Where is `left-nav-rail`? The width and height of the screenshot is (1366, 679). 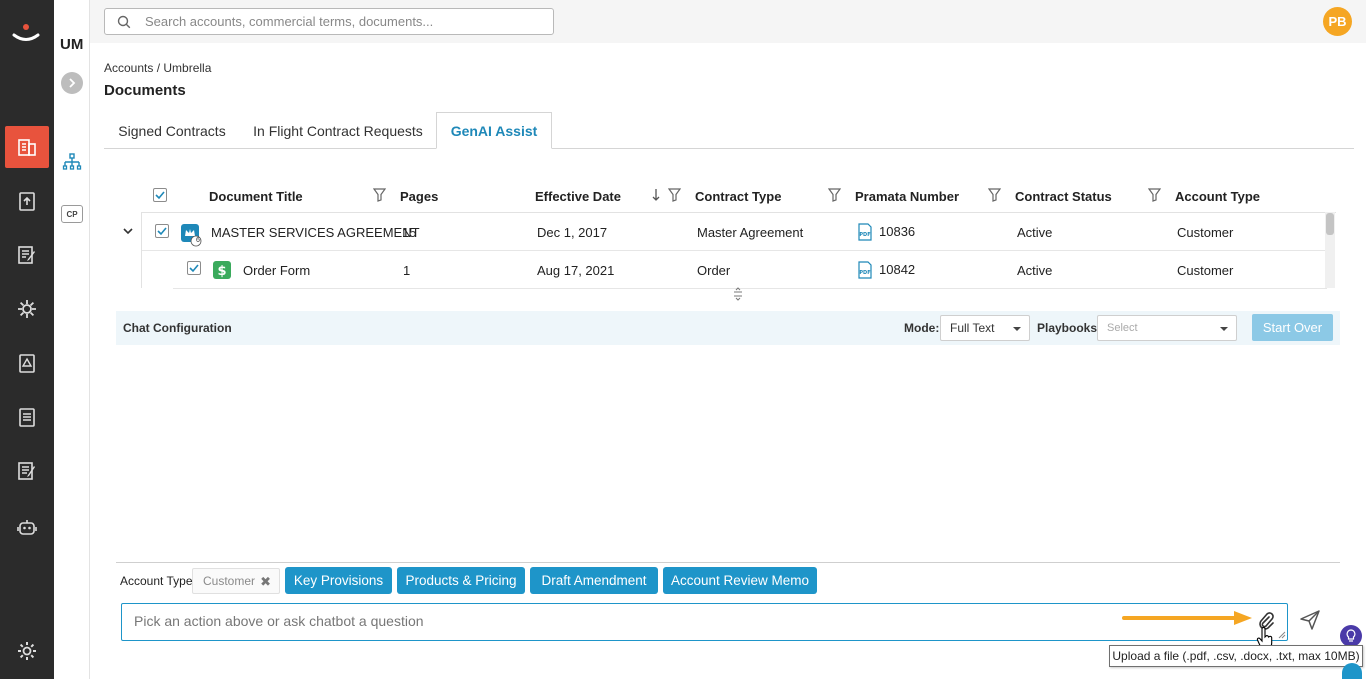 left-nav-rail is located at coordinates (27, 339).